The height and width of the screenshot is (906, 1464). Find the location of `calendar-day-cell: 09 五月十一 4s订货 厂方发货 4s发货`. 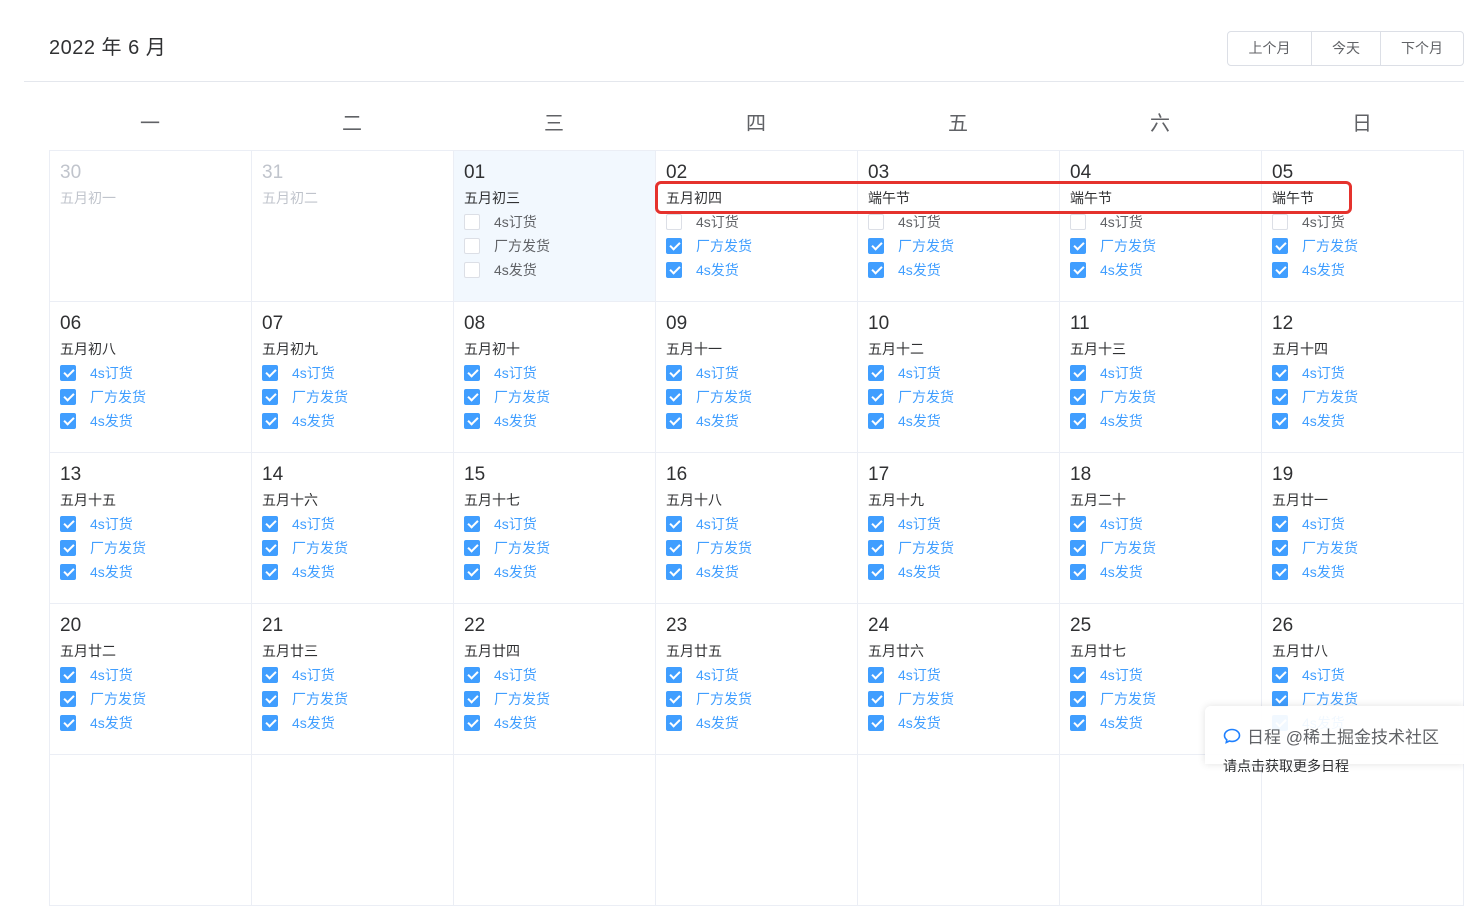

calendar-day-cell: 09 五月十一 4s订货 厂方发货 4s发货 is located at coordinates (757, 377).